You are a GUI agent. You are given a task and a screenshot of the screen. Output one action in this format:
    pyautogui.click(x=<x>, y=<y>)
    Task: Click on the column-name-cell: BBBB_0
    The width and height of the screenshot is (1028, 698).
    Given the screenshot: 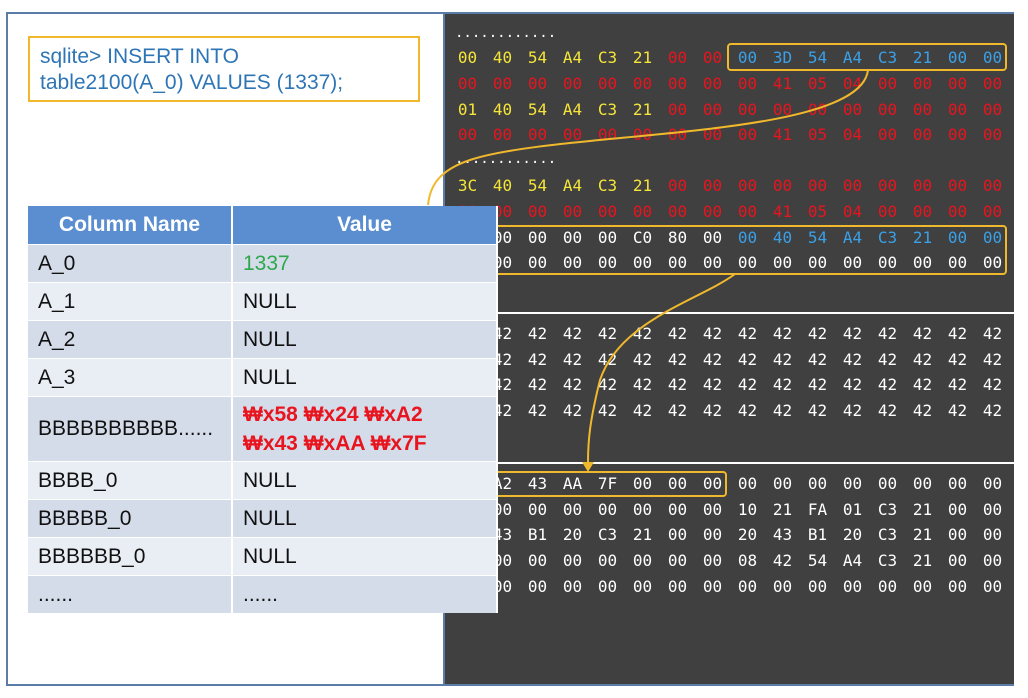 What is the action you would take?
    pyautogui.click(x=130, y=480)
    